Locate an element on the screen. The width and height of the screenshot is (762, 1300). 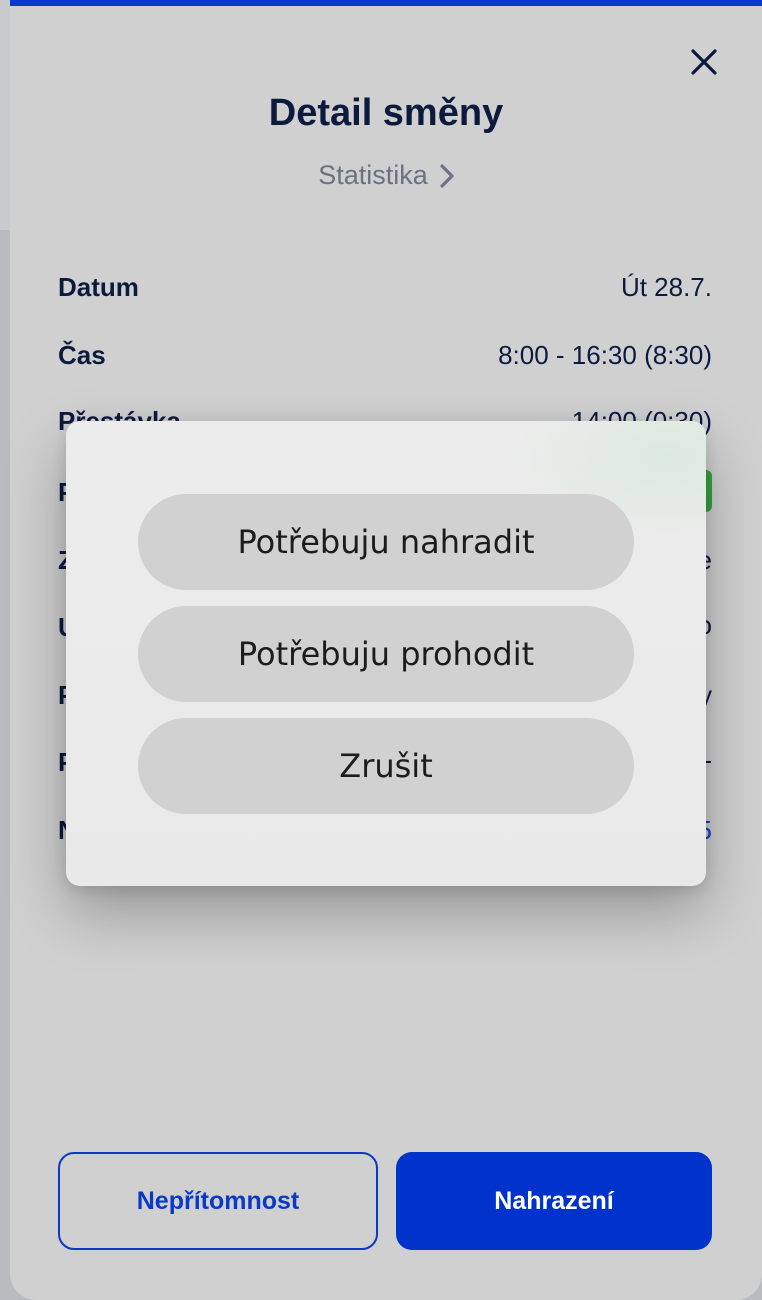
detail-label: Datum is located at coordinates (98, 287).